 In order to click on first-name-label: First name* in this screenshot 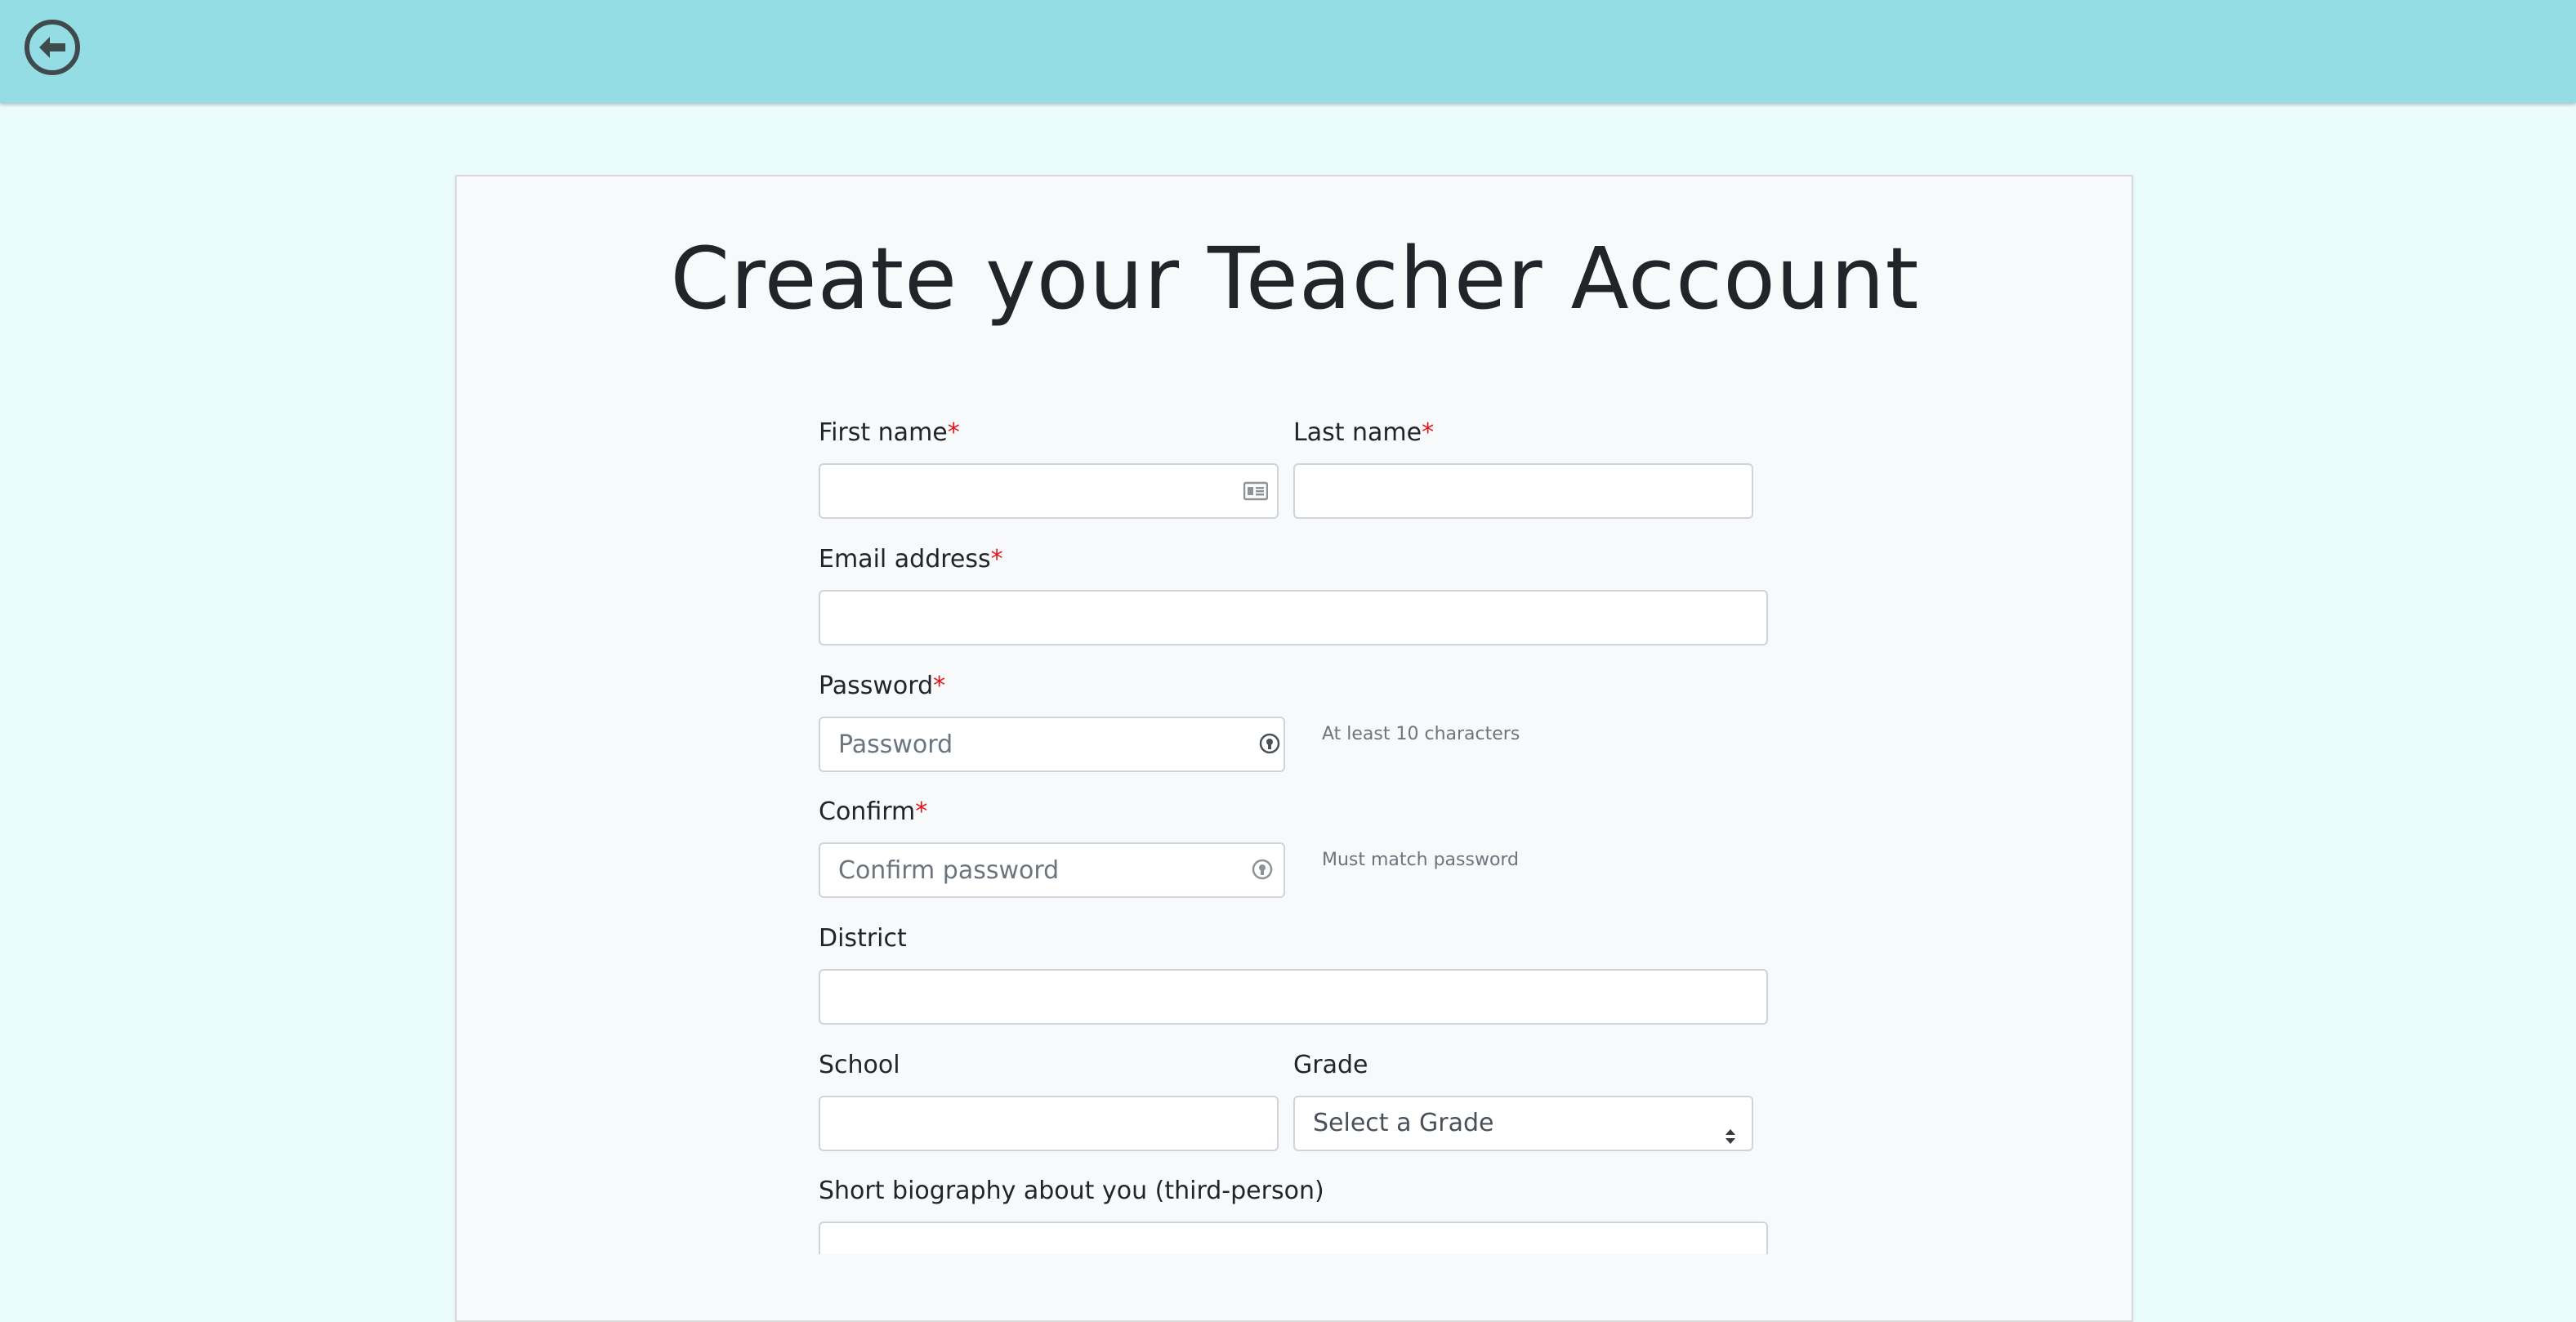, I will do `click(890, 432)`.